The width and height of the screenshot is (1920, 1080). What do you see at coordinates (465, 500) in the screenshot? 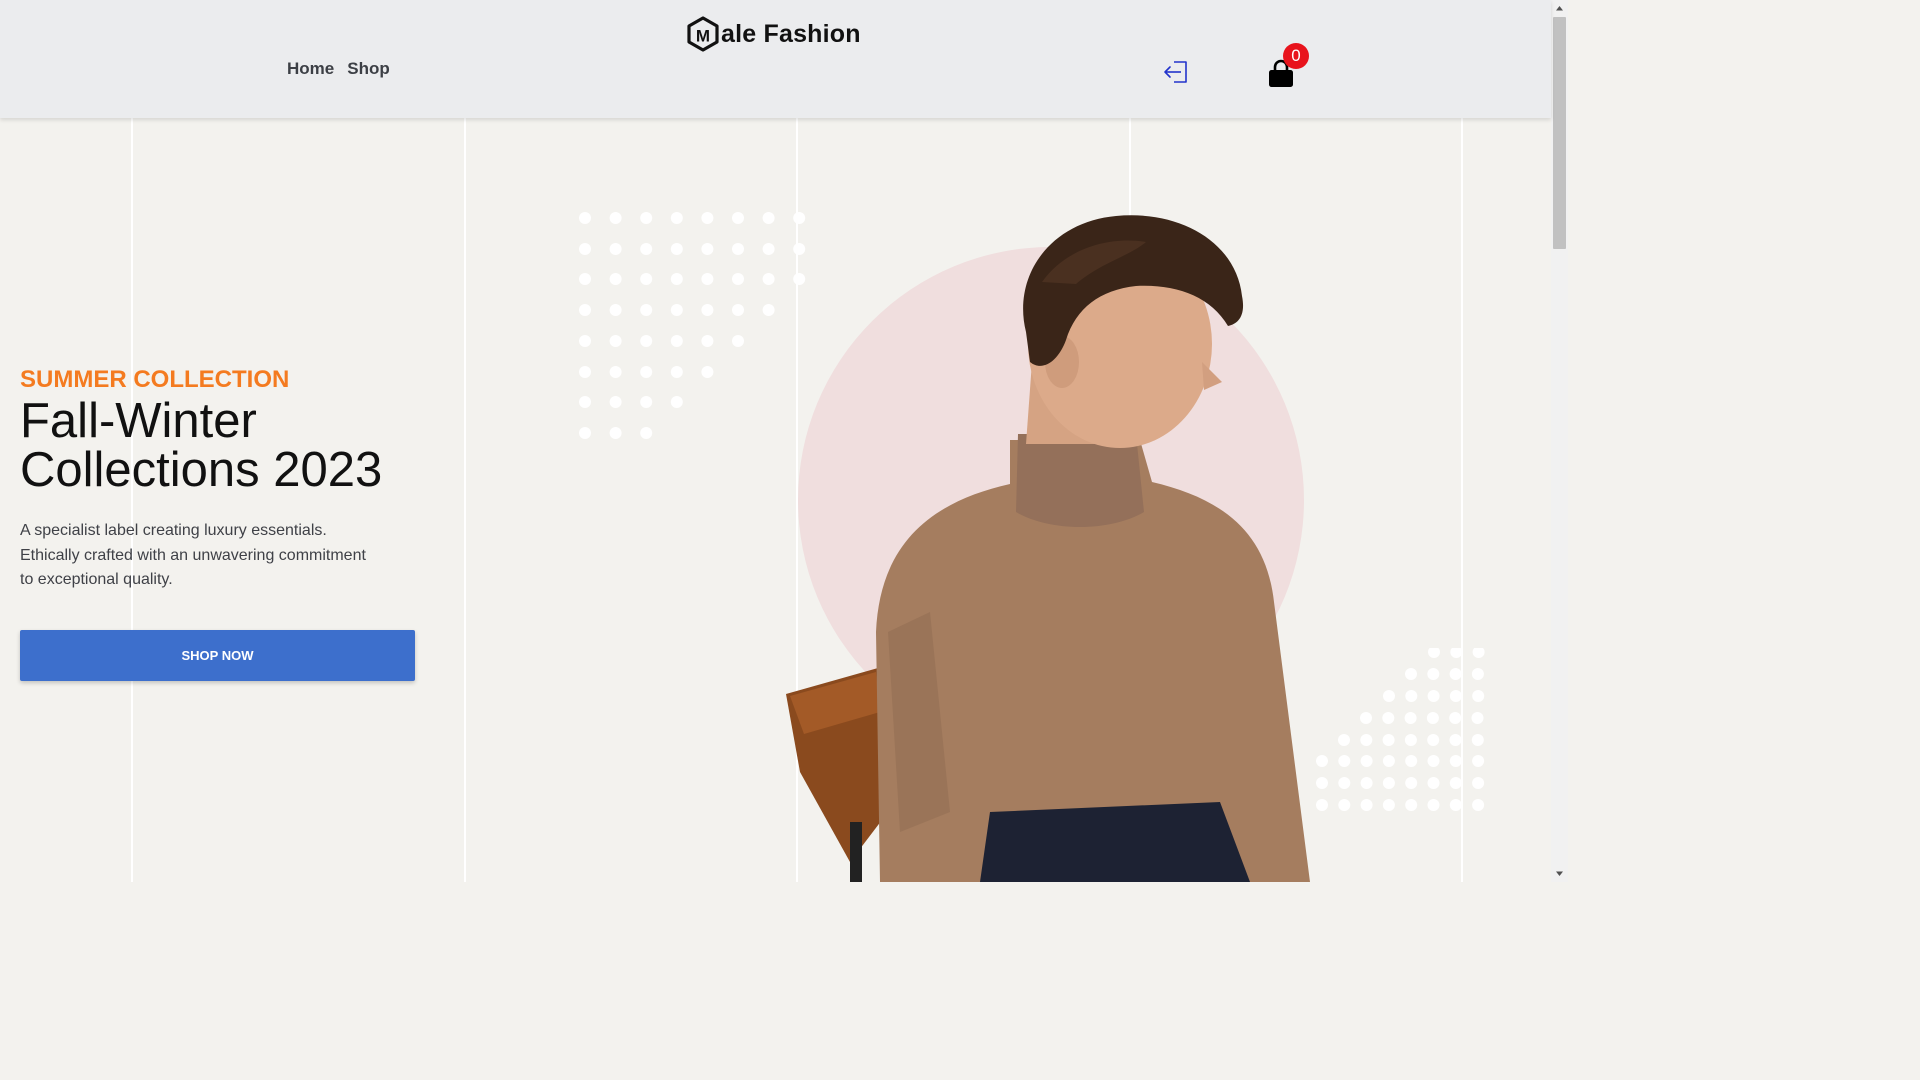
I see `grid-line` at bounding box center [465, 500].